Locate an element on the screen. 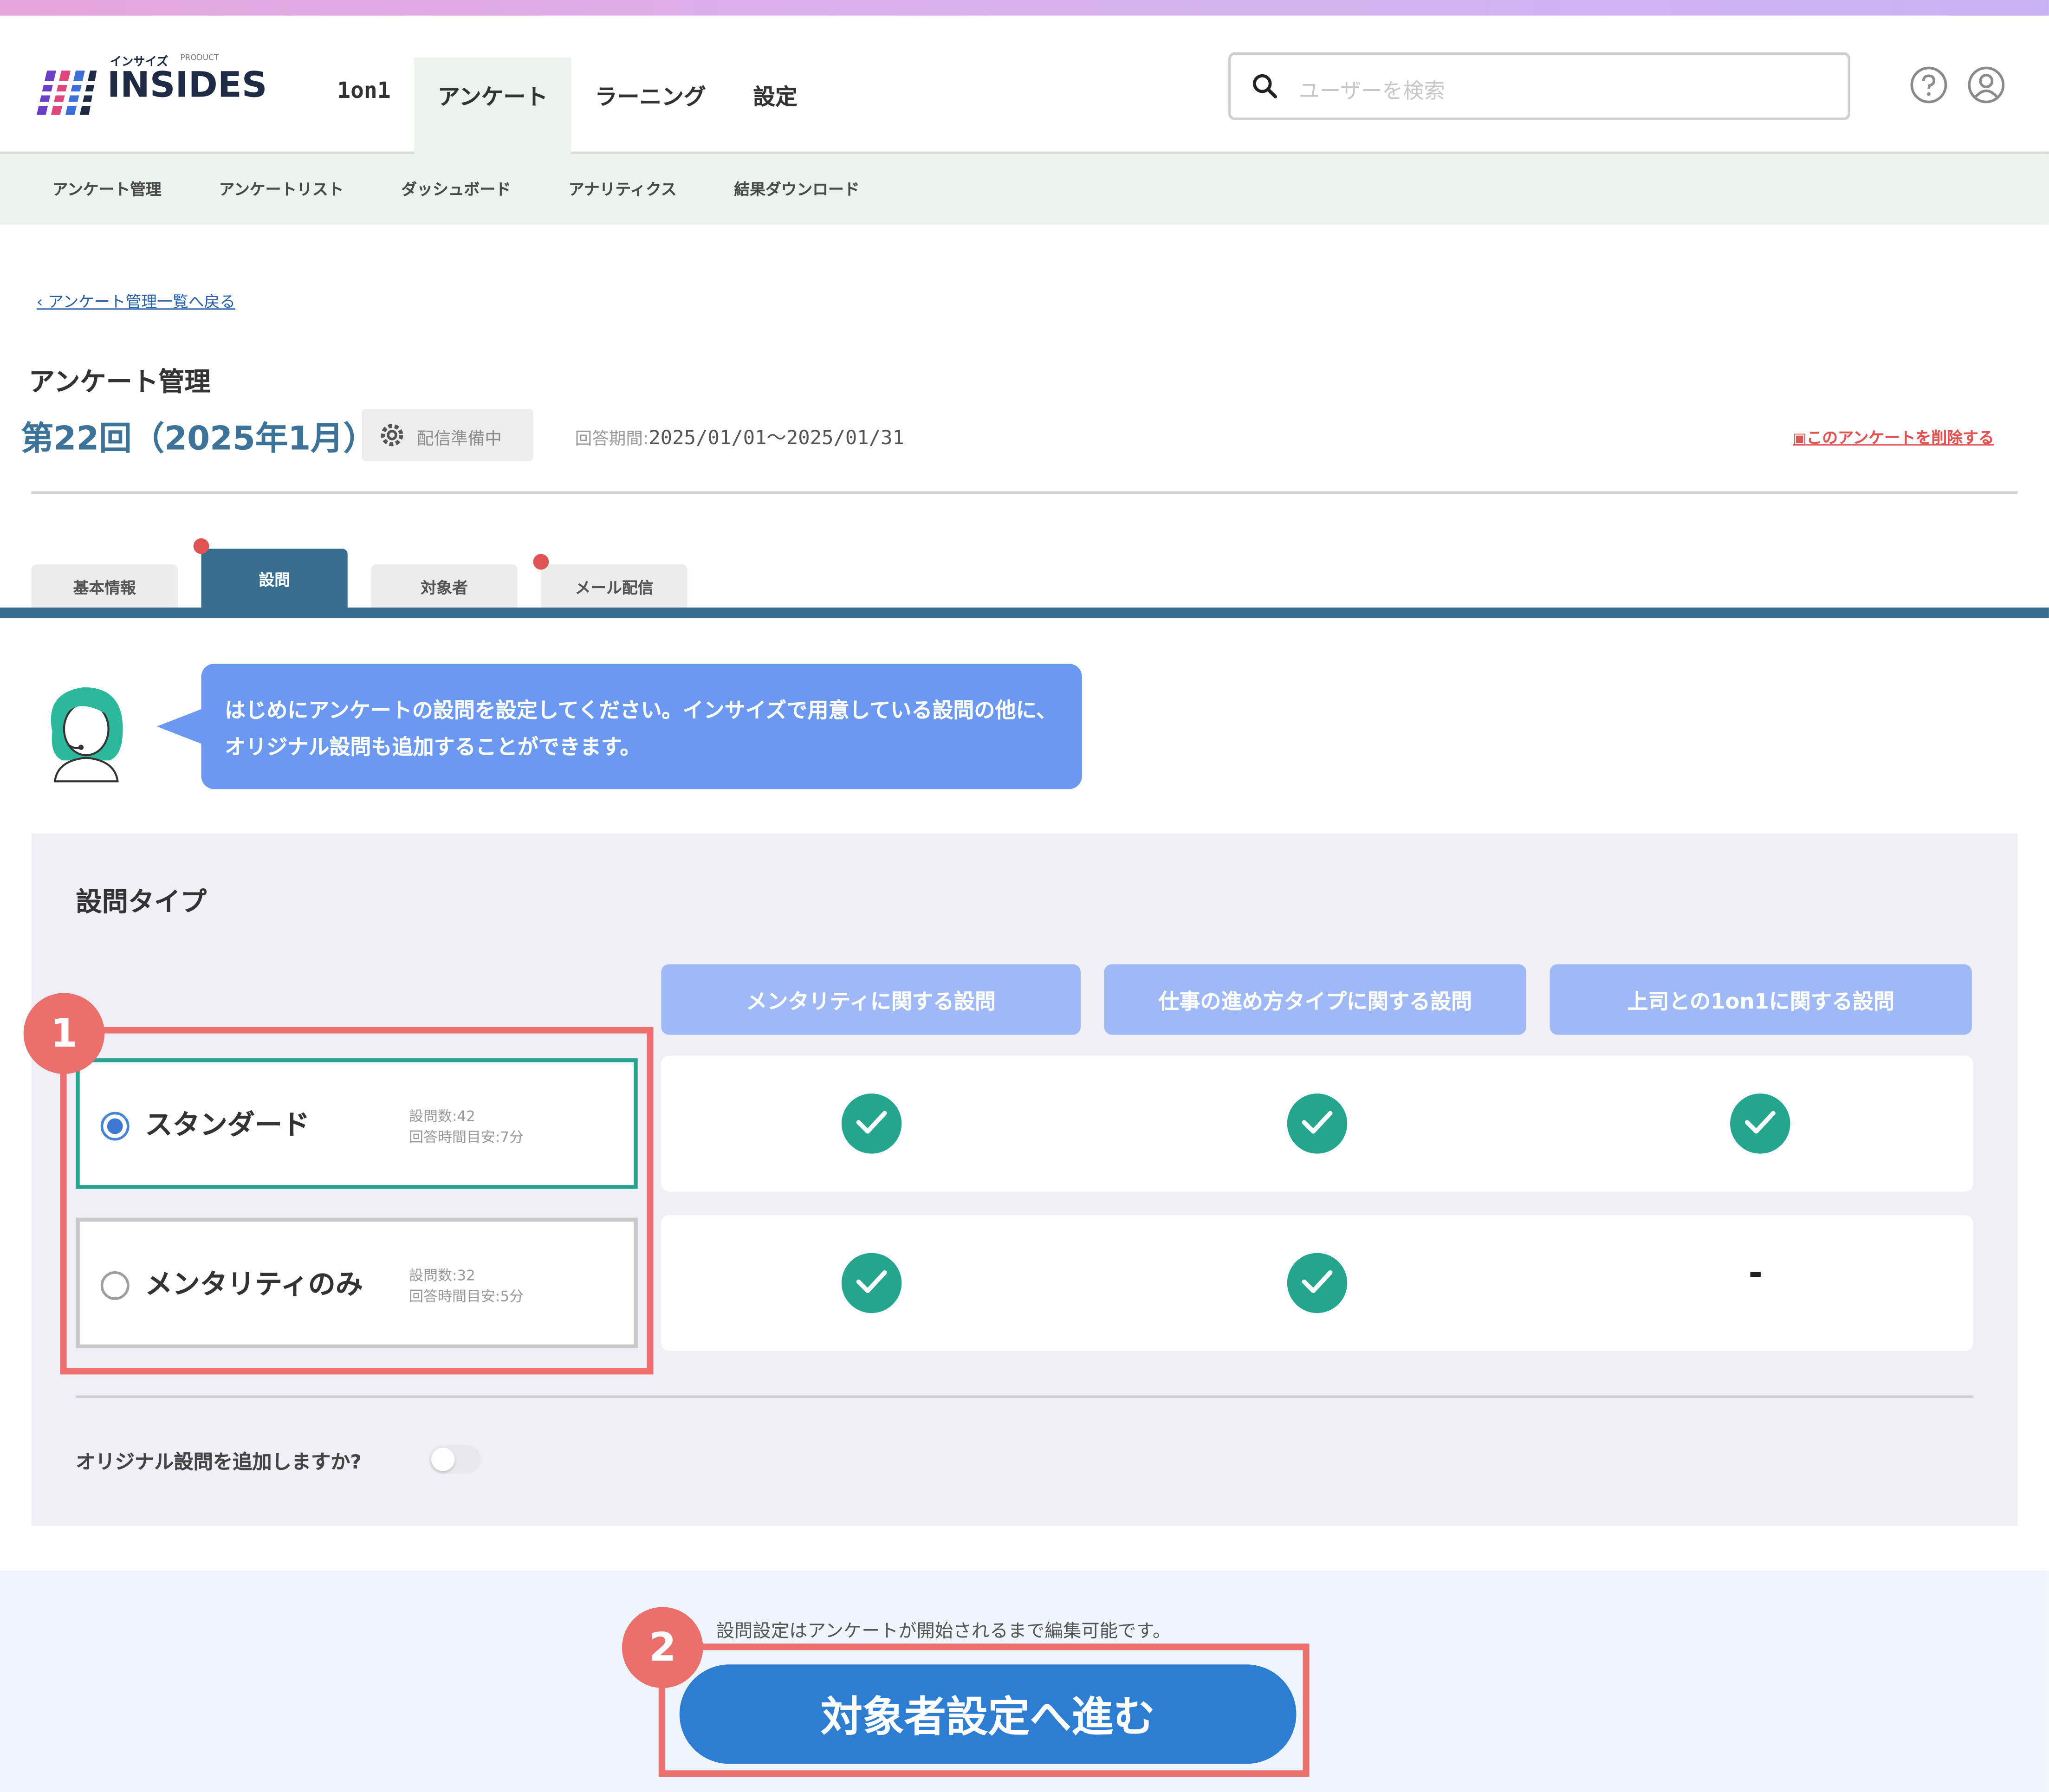 This screenshot has width=2049, height=1792. mentality-only-row: - is located at coordinates (1317, 1283).